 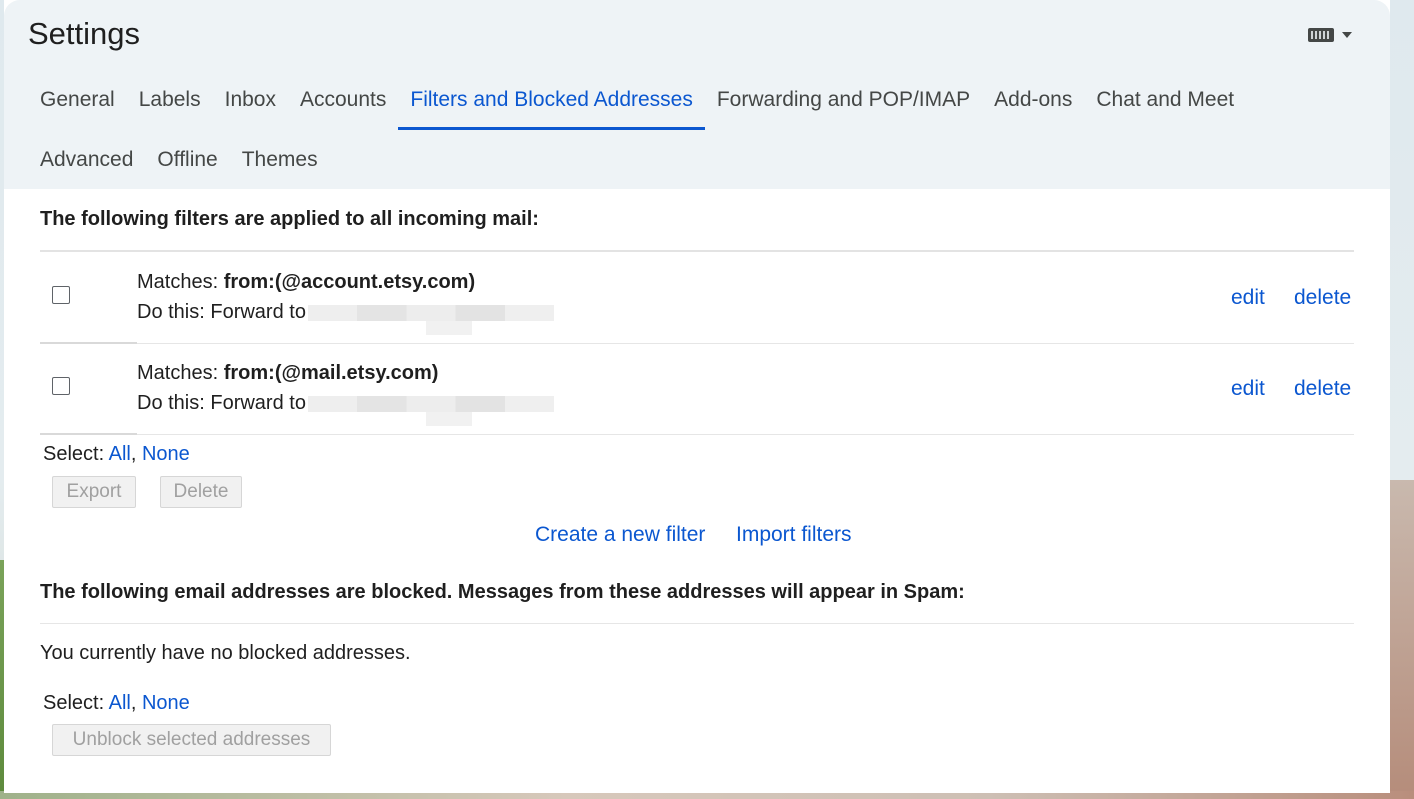 I want to click on tab-advanced: Advanced, so click(x=92, y=160).